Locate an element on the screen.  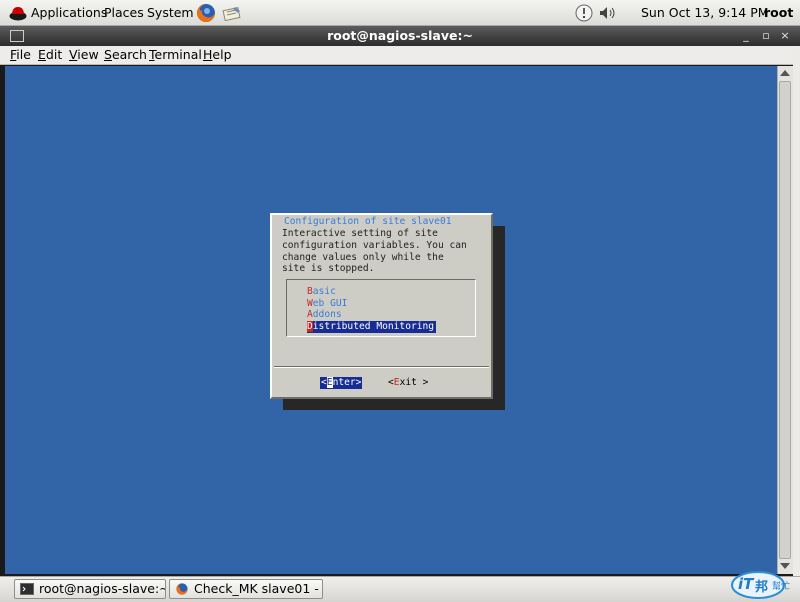
taskbar-item-terminal: root@nagios-slave:~ is located at coordinates (90, 589).